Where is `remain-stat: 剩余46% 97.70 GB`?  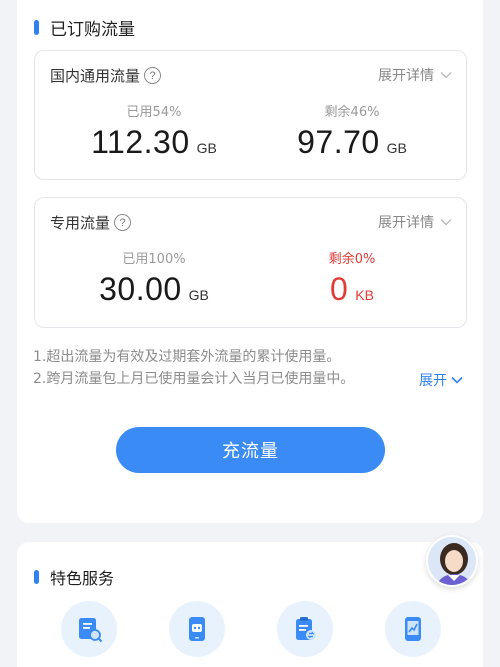 remain-stat: 剩余46% 97.70 GB is located at coordinates (352, 131).